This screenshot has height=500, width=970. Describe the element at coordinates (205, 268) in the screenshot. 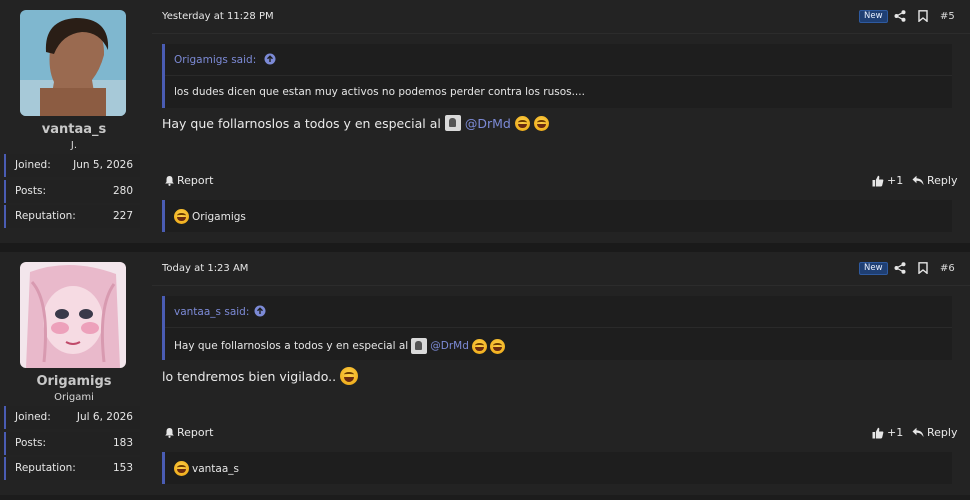

I see `post-date: Today at 1:23 AM` at that location.